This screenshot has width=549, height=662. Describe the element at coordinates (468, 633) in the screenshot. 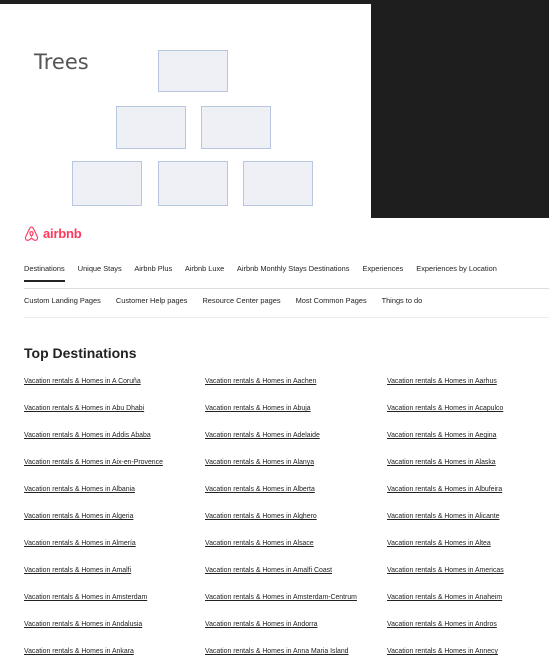

I see `destination-link: Vacation rentals & Homes in Andros` at that location.